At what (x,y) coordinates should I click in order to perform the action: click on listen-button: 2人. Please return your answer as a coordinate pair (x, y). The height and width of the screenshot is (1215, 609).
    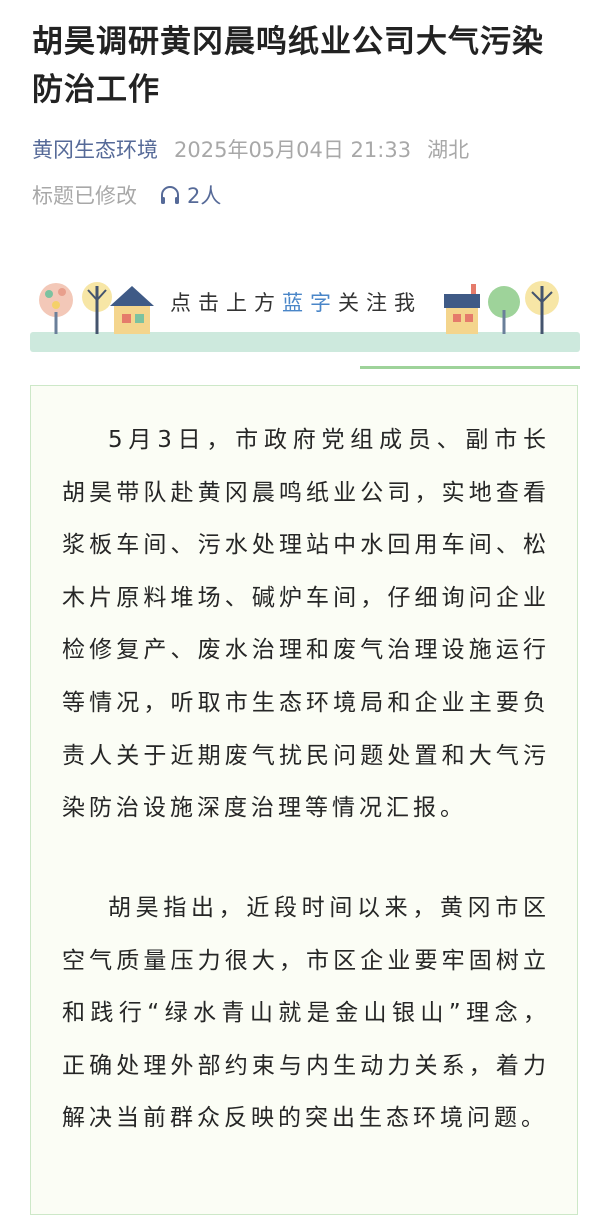
    Looking at the image, I should click on (190, 195).